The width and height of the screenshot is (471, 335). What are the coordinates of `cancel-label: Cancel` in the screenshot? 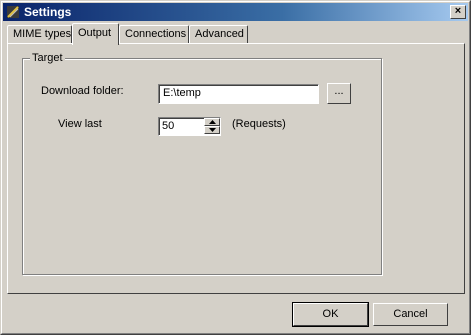 It's located at (410, 314).